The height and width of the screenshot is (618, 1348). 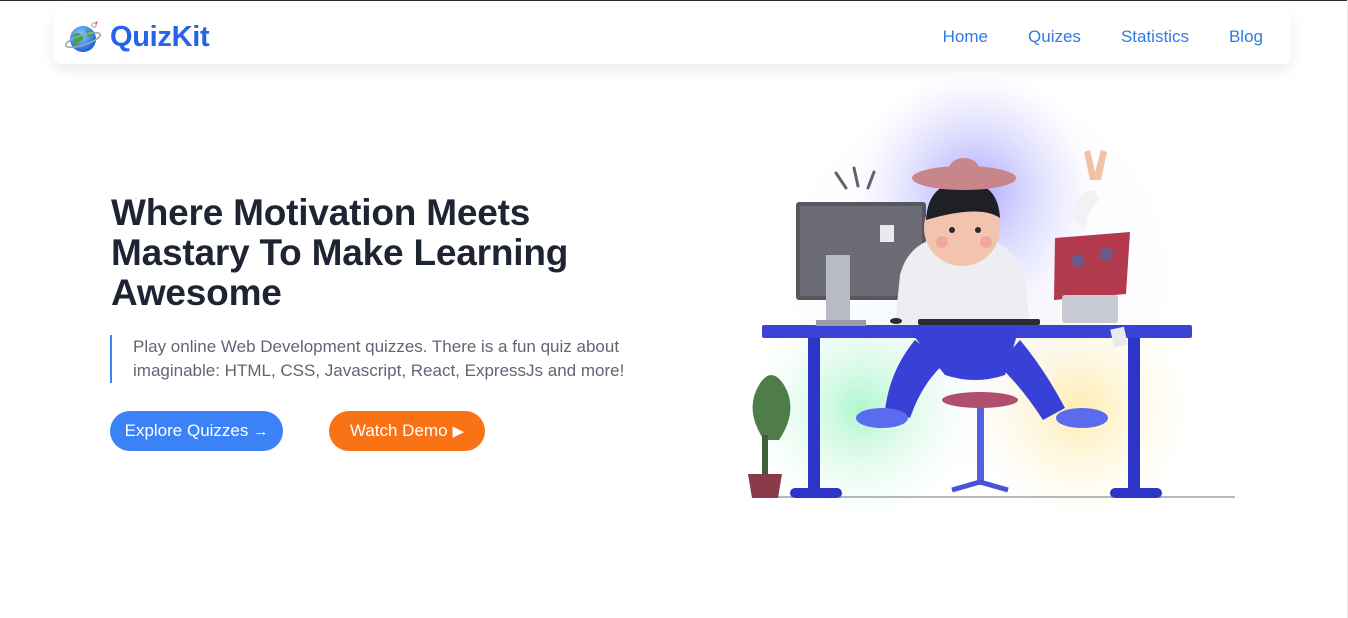 What do you see at coordinates (765, 486) in the screenshot?
I see `plant-pot` at bounding box center [765, 486].